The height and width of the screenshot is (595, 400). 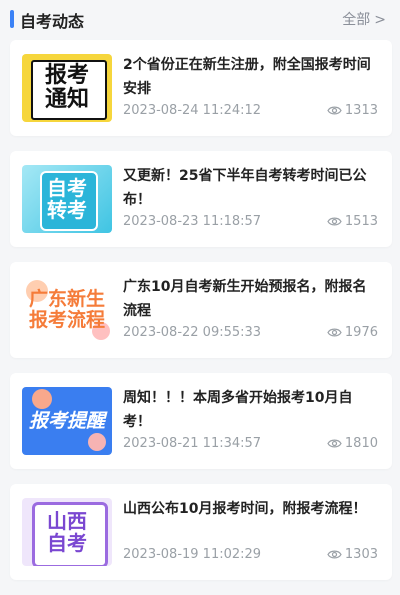 What do you see at coordinates (361, 332) in the screenshot?
I see `view-count-value: 1976` at bounding box center [361, 332].